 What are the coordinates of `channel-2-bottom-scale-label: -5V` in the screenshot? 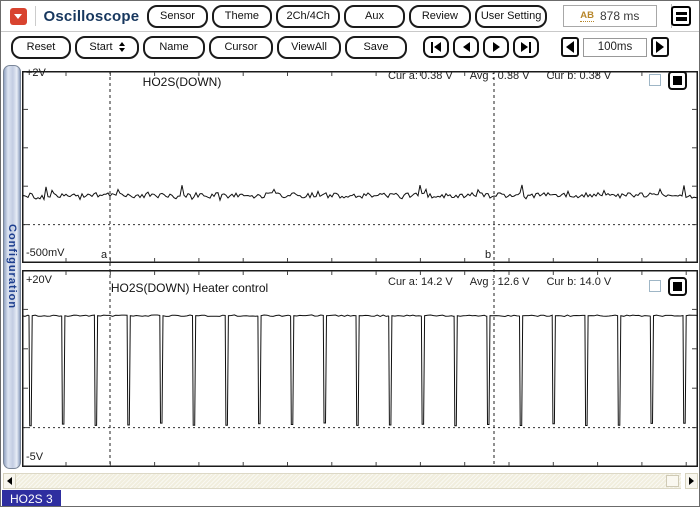 It's located at (35, 457).